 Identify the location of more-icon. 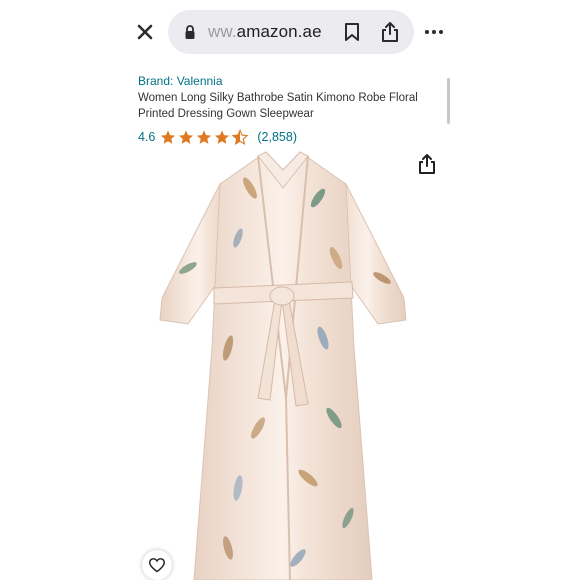
(434, 32).